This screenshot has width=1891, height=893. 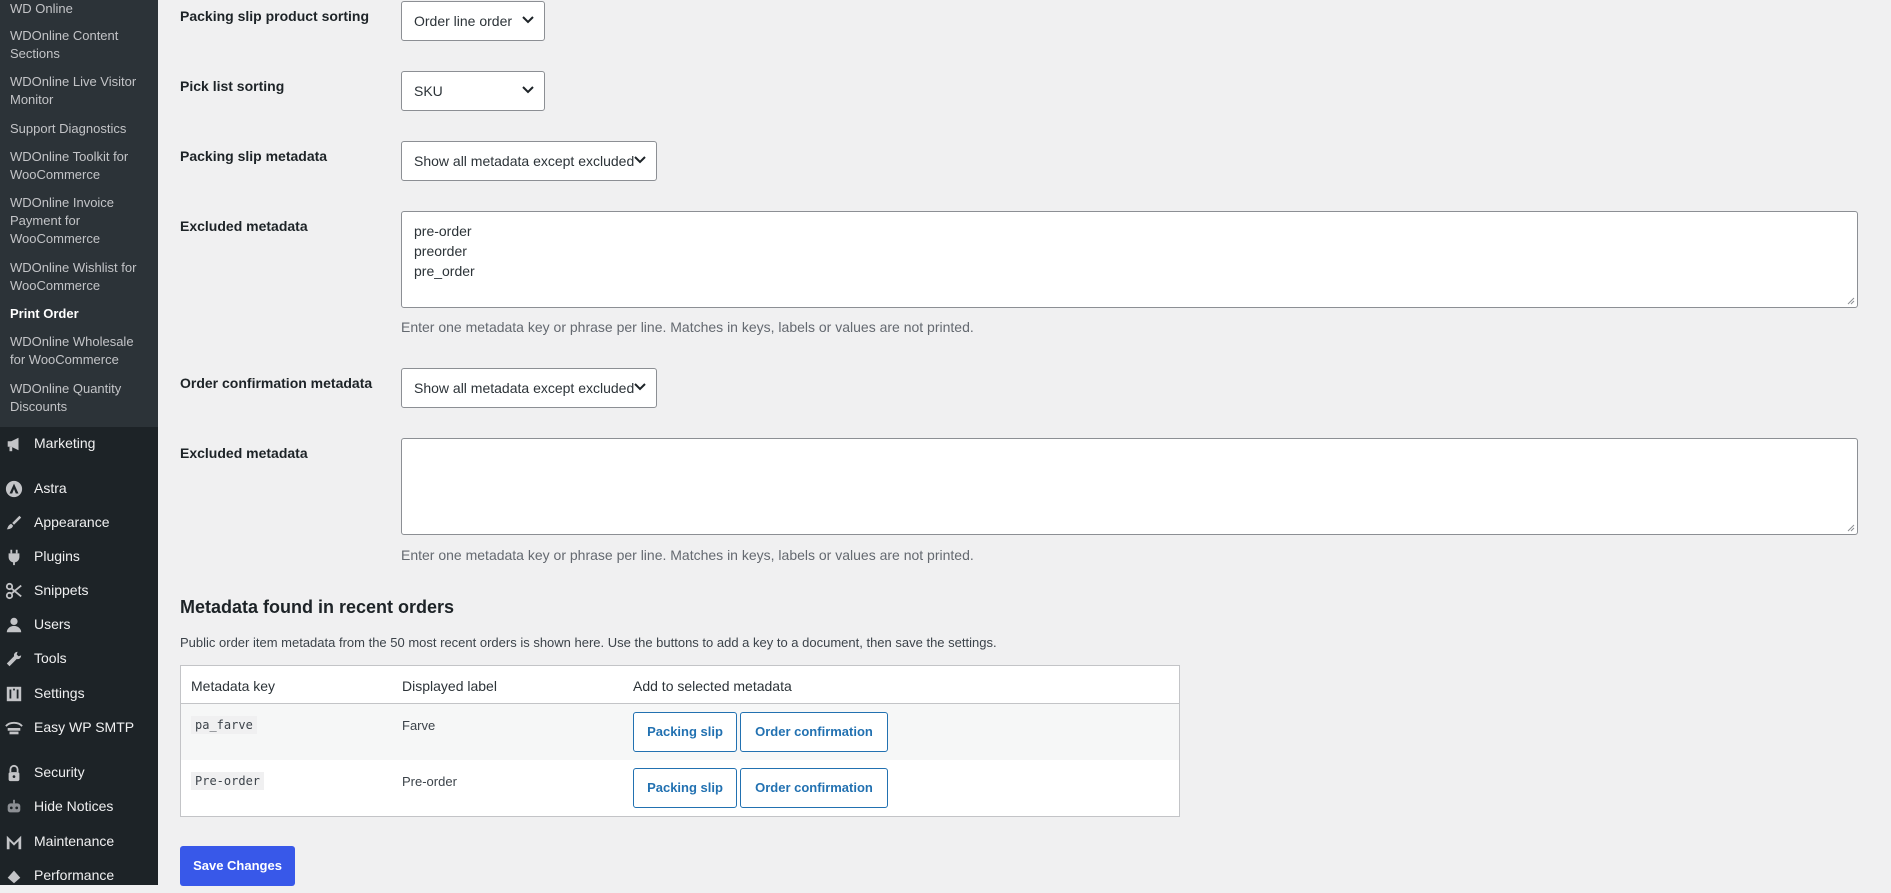 I want to click on paintbrush-icon, so click(x=14, y=522).